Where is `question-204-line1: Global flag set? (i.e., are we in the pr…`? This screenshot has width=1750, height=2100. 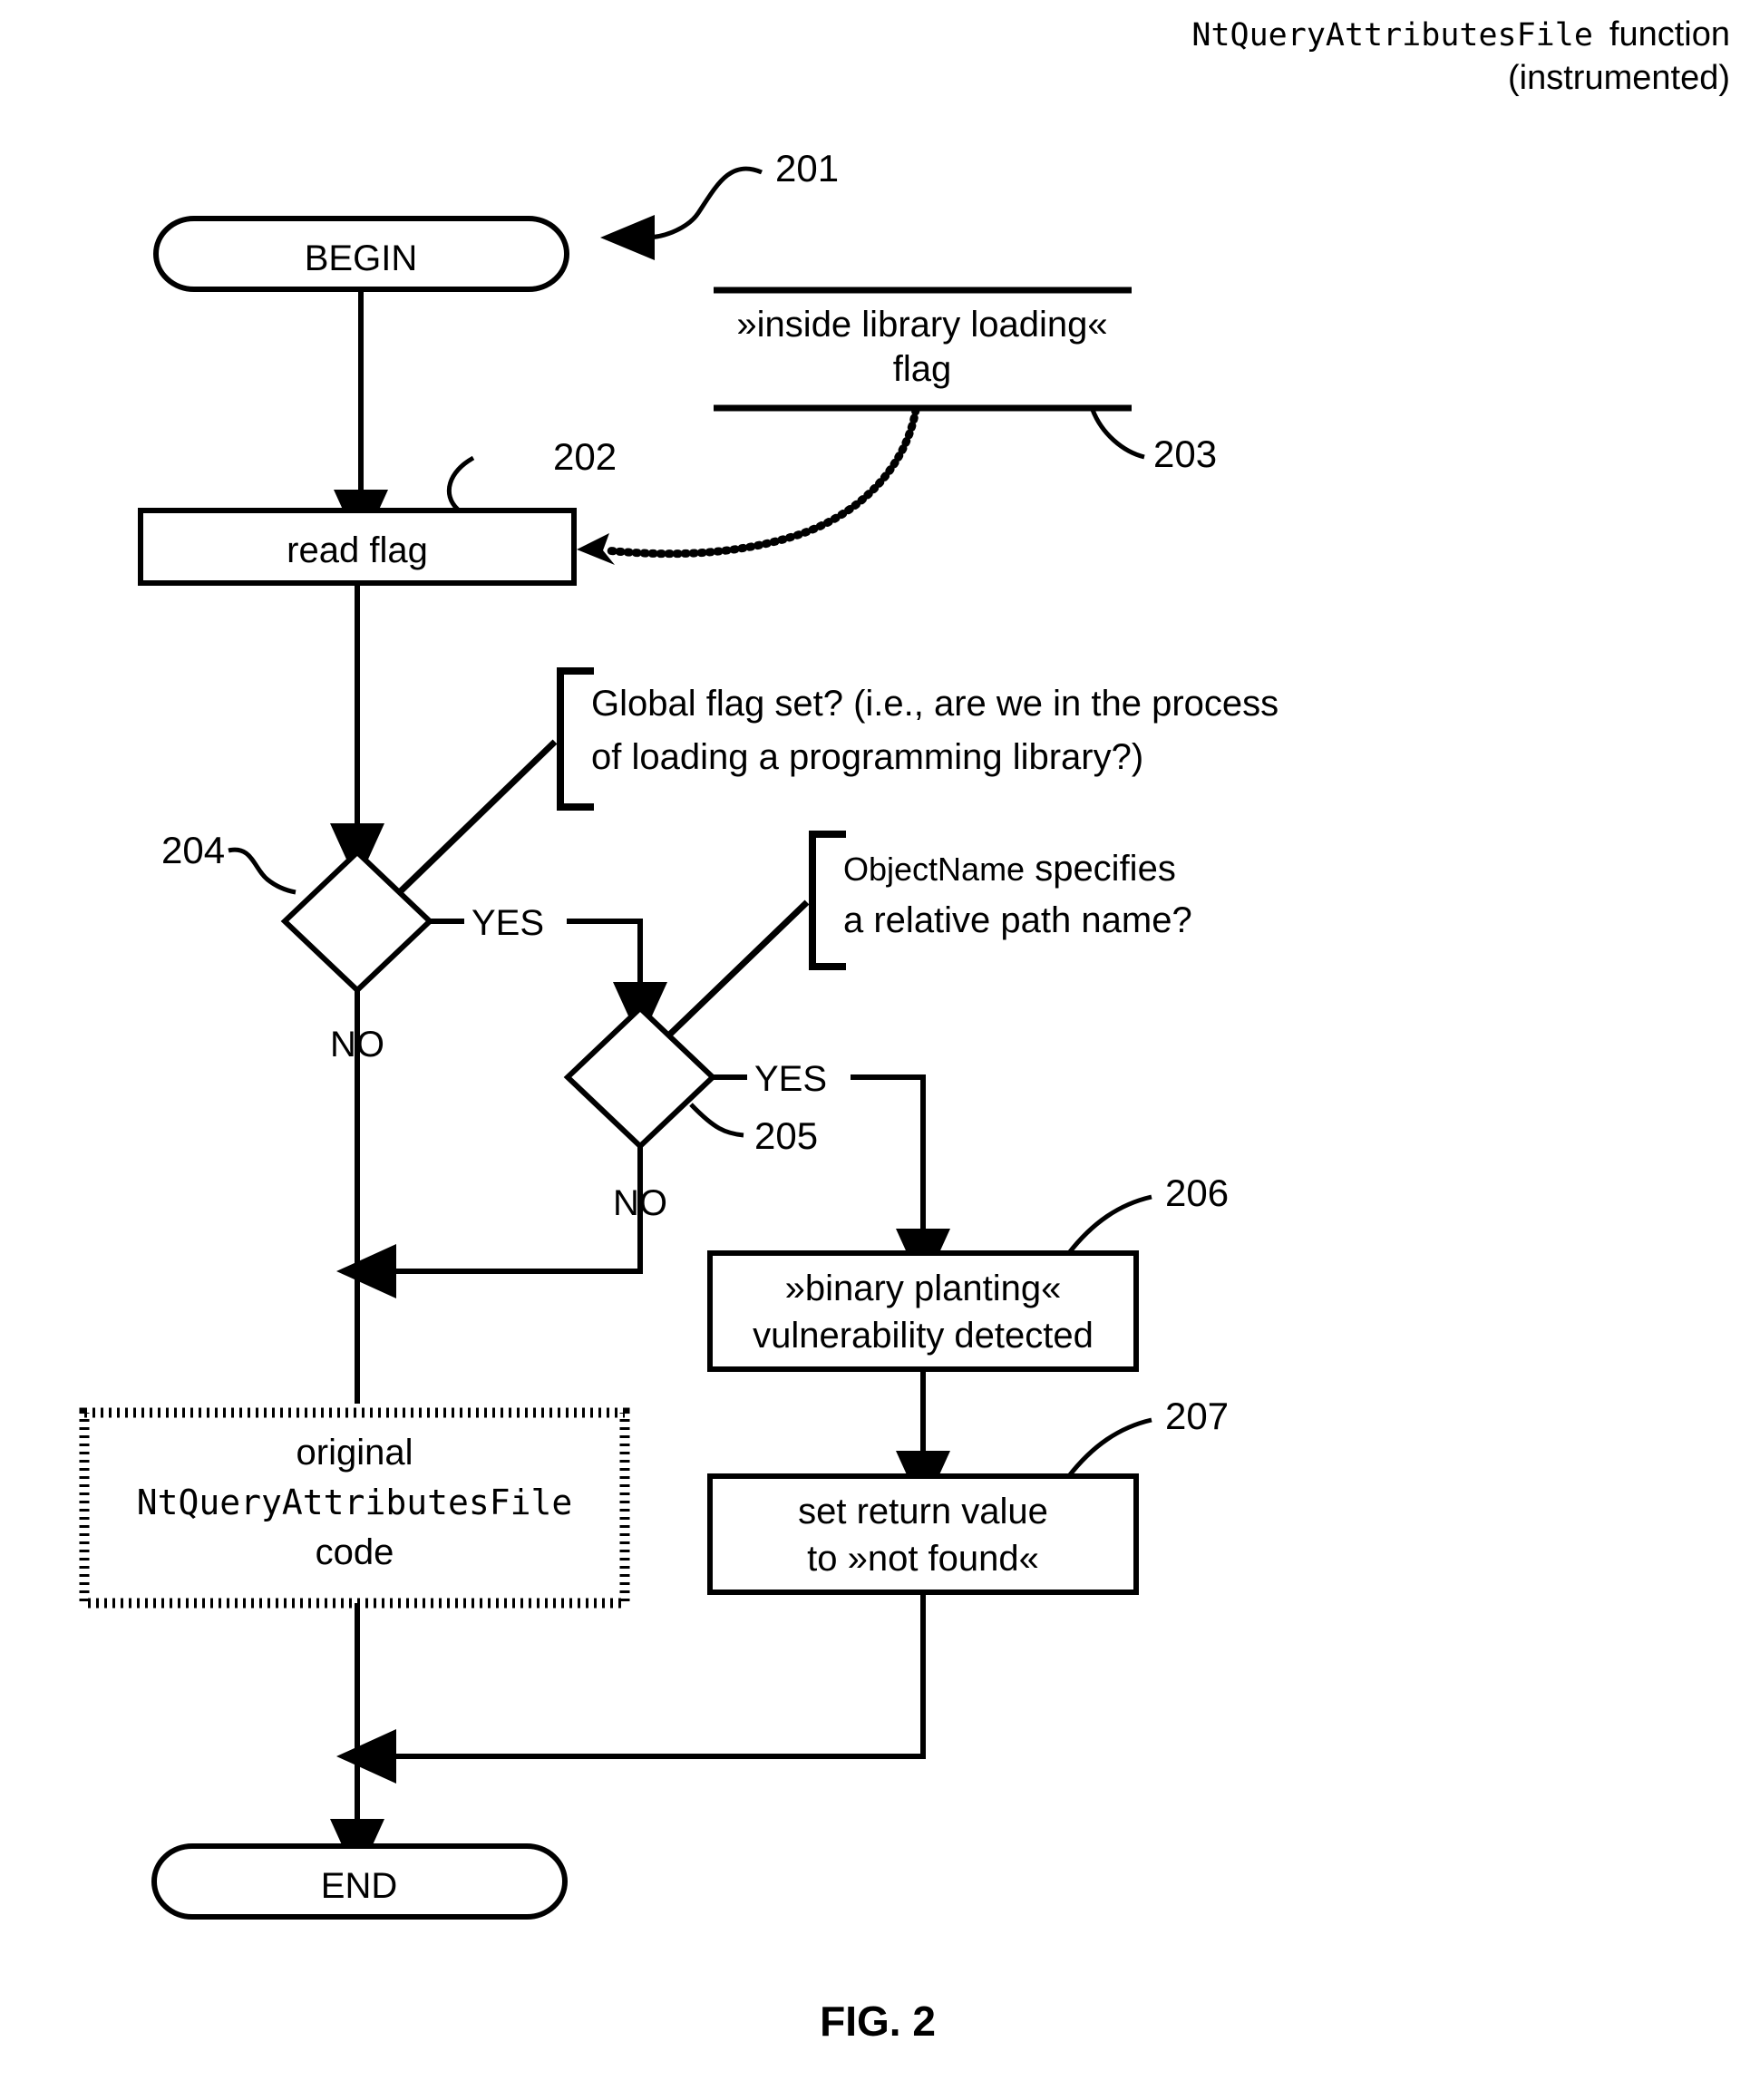
question-204-line1: Global flag set? (i.e., are we in the pr… is located at coordinates (934, 704).